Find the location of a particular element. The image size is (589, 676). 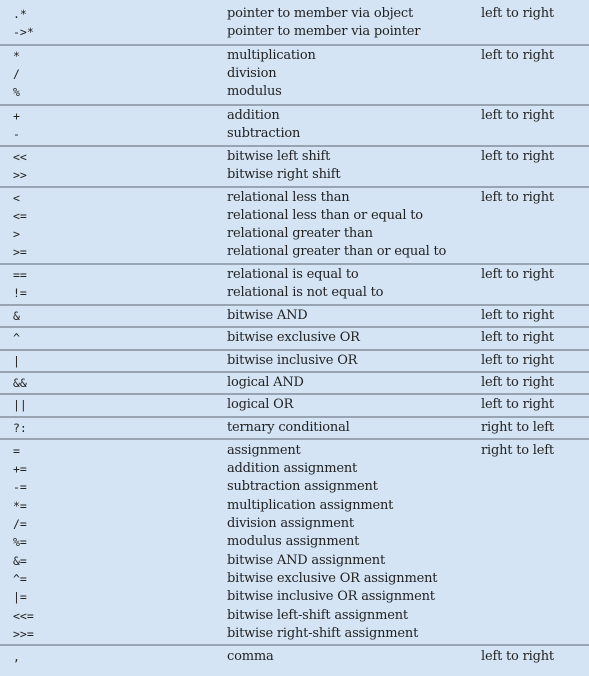

operator-description: assignment is located at coordinates (264, 450).